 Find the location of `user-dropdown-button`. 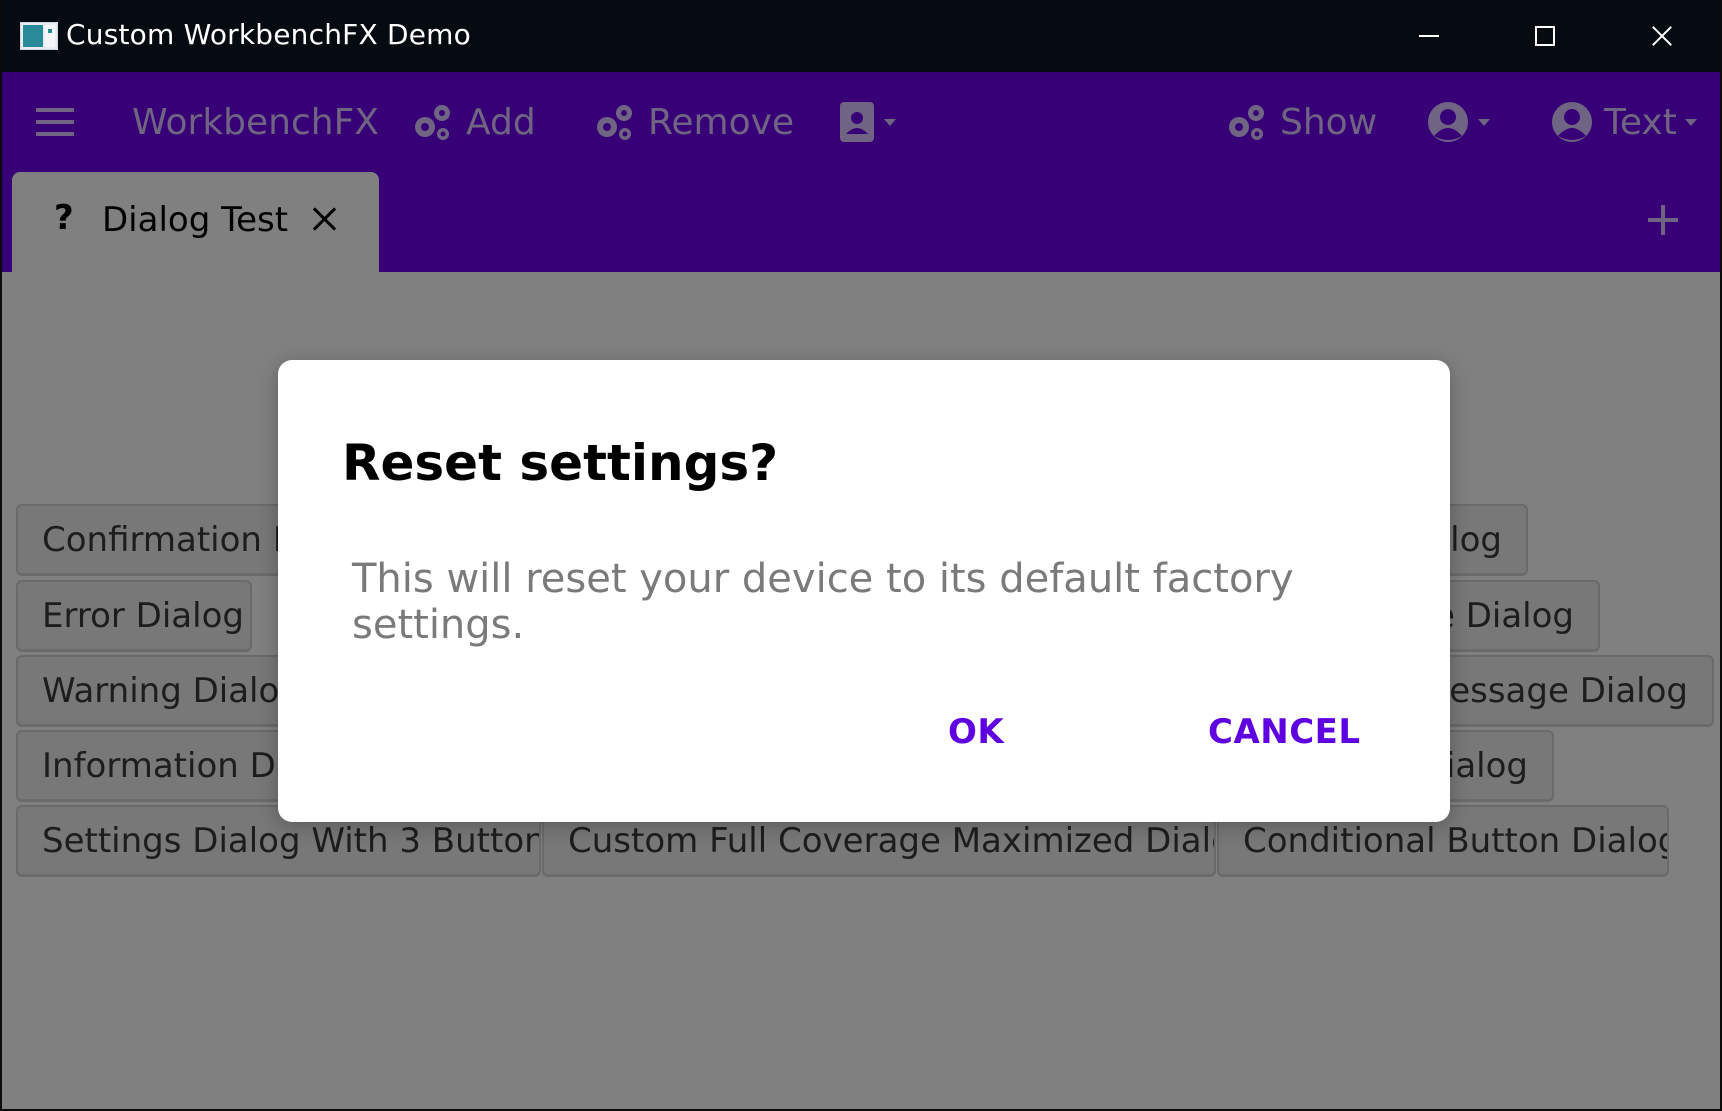

user-dropdown-button is located at coordinates (1458, 122).